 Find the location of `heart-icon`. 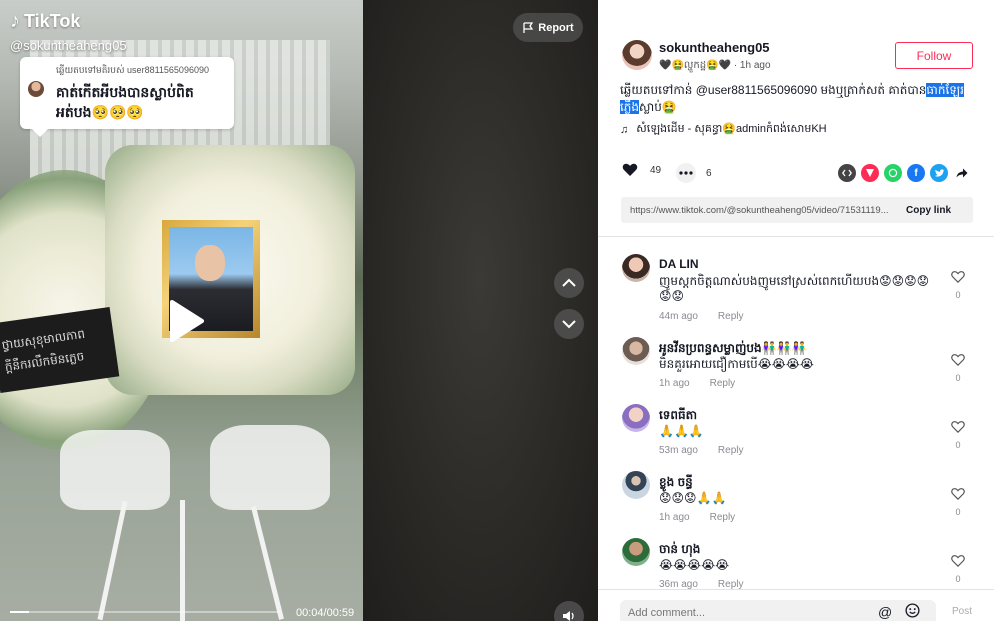

heart-icon is located at coordinates (630, 169).